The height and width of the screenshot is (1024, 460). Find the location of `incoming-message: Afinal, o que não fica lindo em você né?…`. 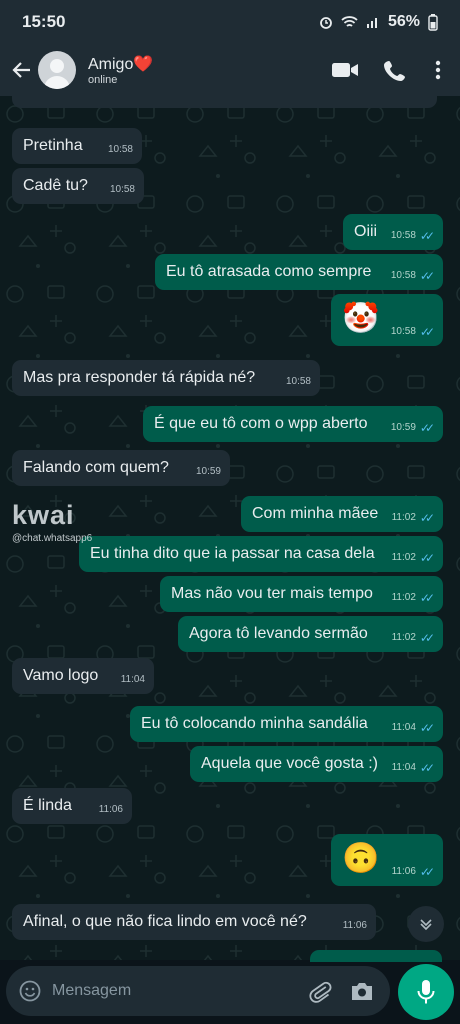

incoming-message: Afinal, o que não fica lindo em você né?… is located at coordinates (194, 922).